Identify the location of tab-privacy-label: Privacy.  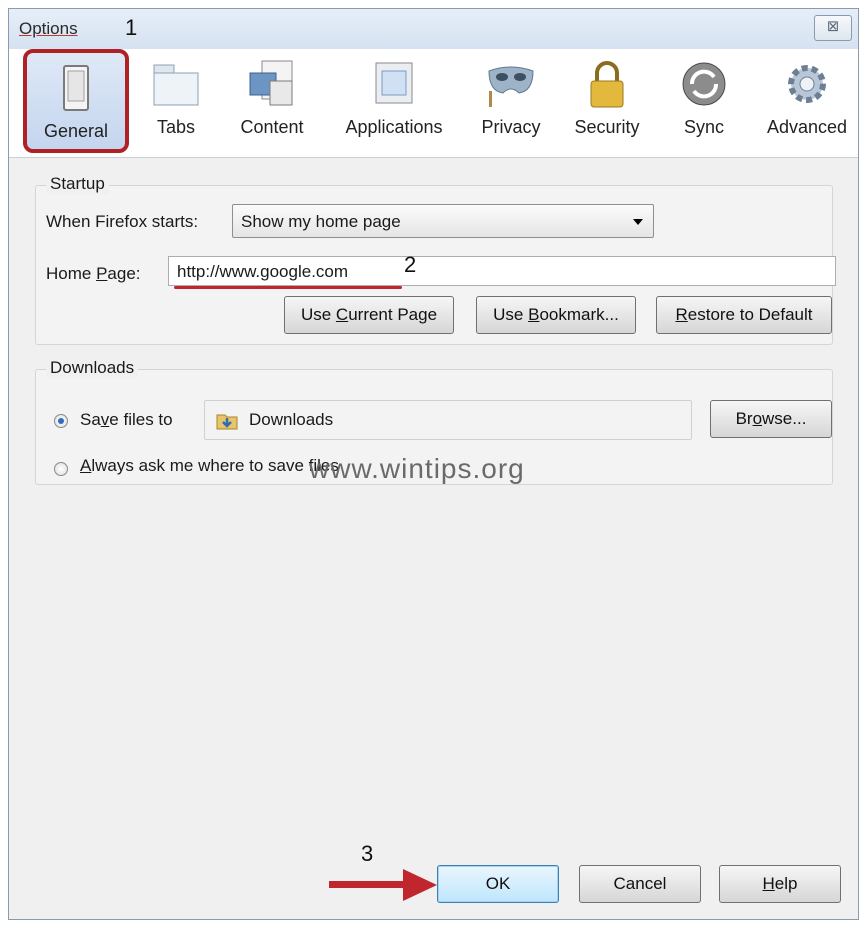
(511, 127).